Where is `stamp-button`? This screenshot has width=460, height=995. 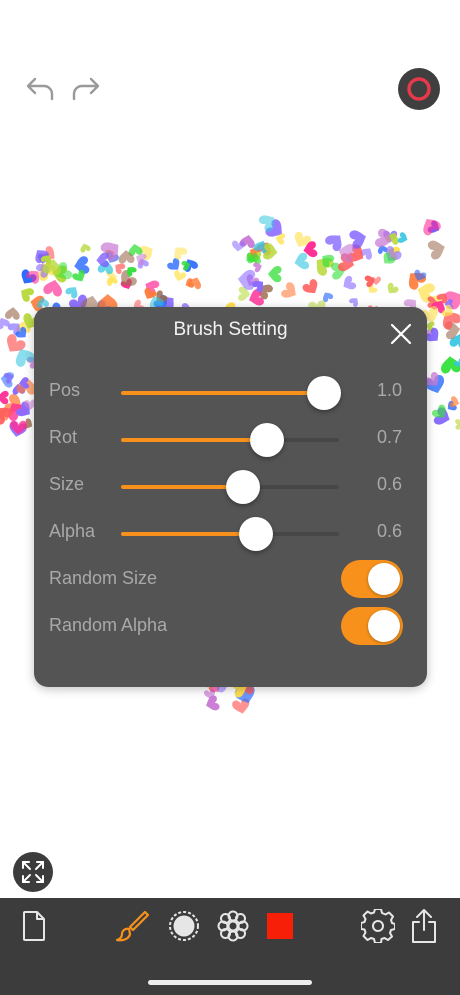
stamp-button is located at coordinates (184, 926).